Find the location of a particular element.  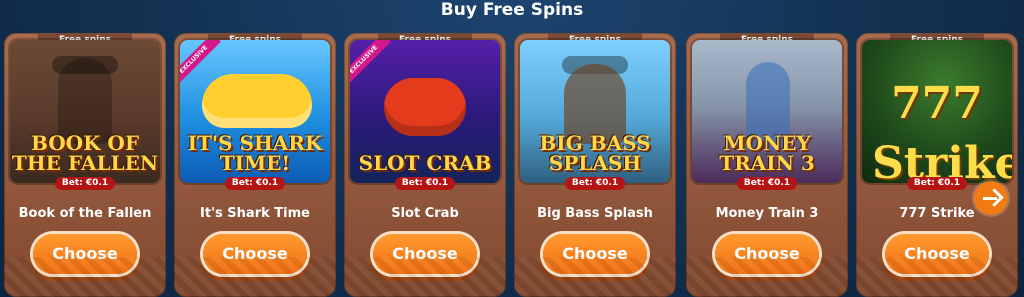

game-logo-text: MONEY TRAIN 3 is located at coordinates (767, 153).